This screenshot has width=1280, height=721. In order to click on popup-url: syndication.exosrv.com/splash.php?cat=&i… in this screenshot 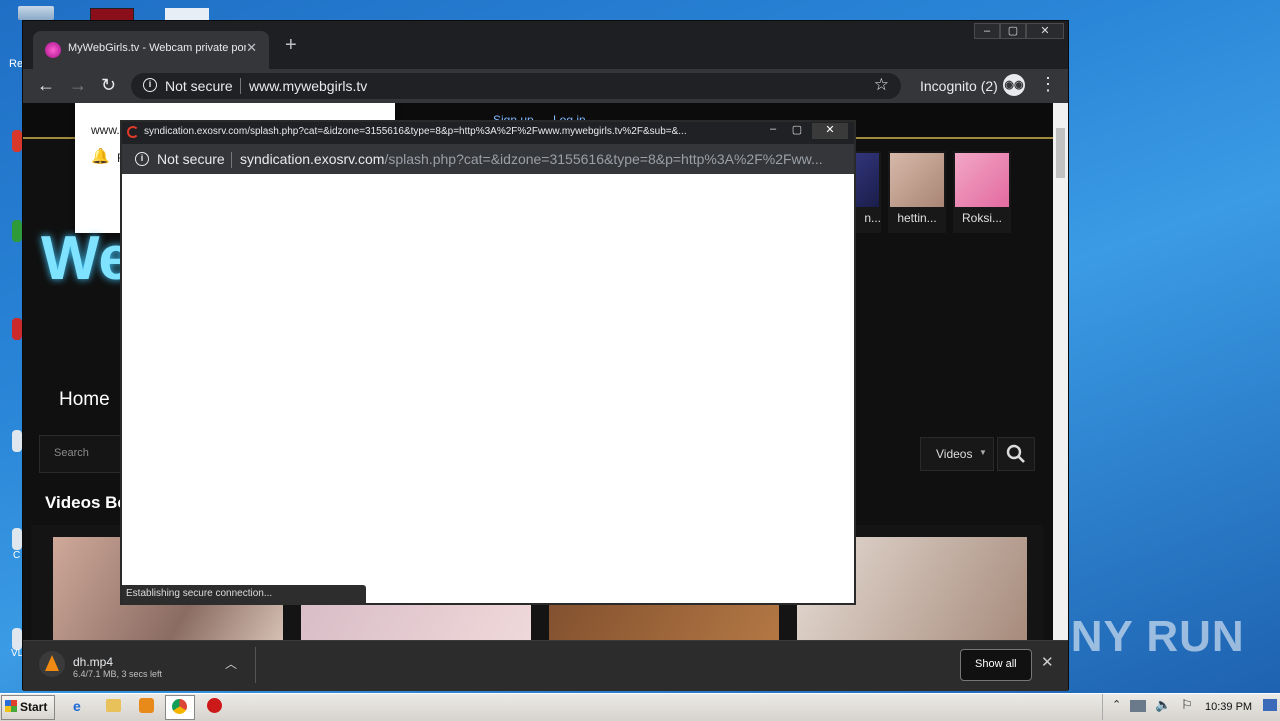, I will do `click(540, 159)`.